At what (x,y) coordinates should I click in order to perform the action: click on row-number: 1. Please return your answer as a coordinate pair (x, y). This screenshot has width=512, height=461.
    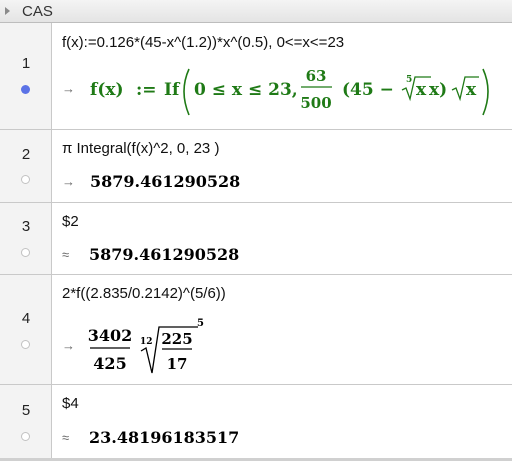
    Looking at the image, I should click on (26, 63).